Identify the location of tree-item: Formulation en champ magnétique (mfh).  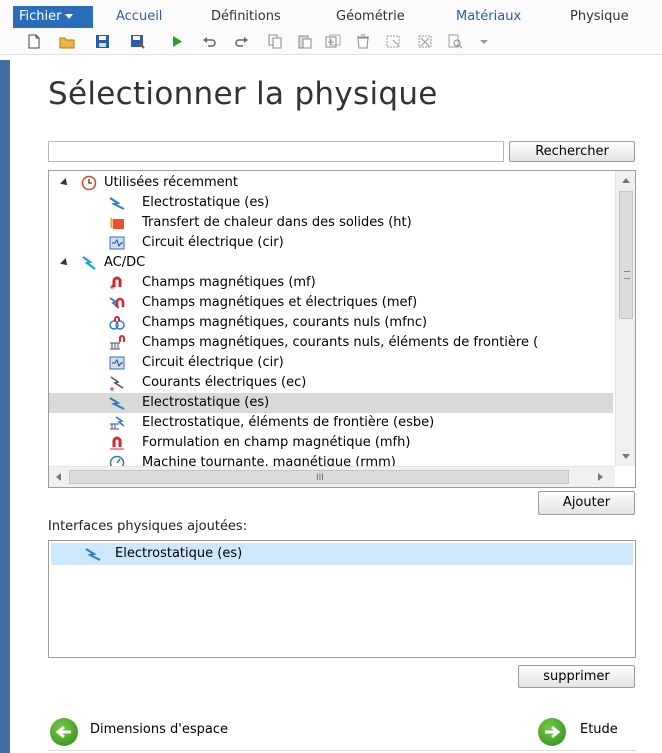
(331, 443).